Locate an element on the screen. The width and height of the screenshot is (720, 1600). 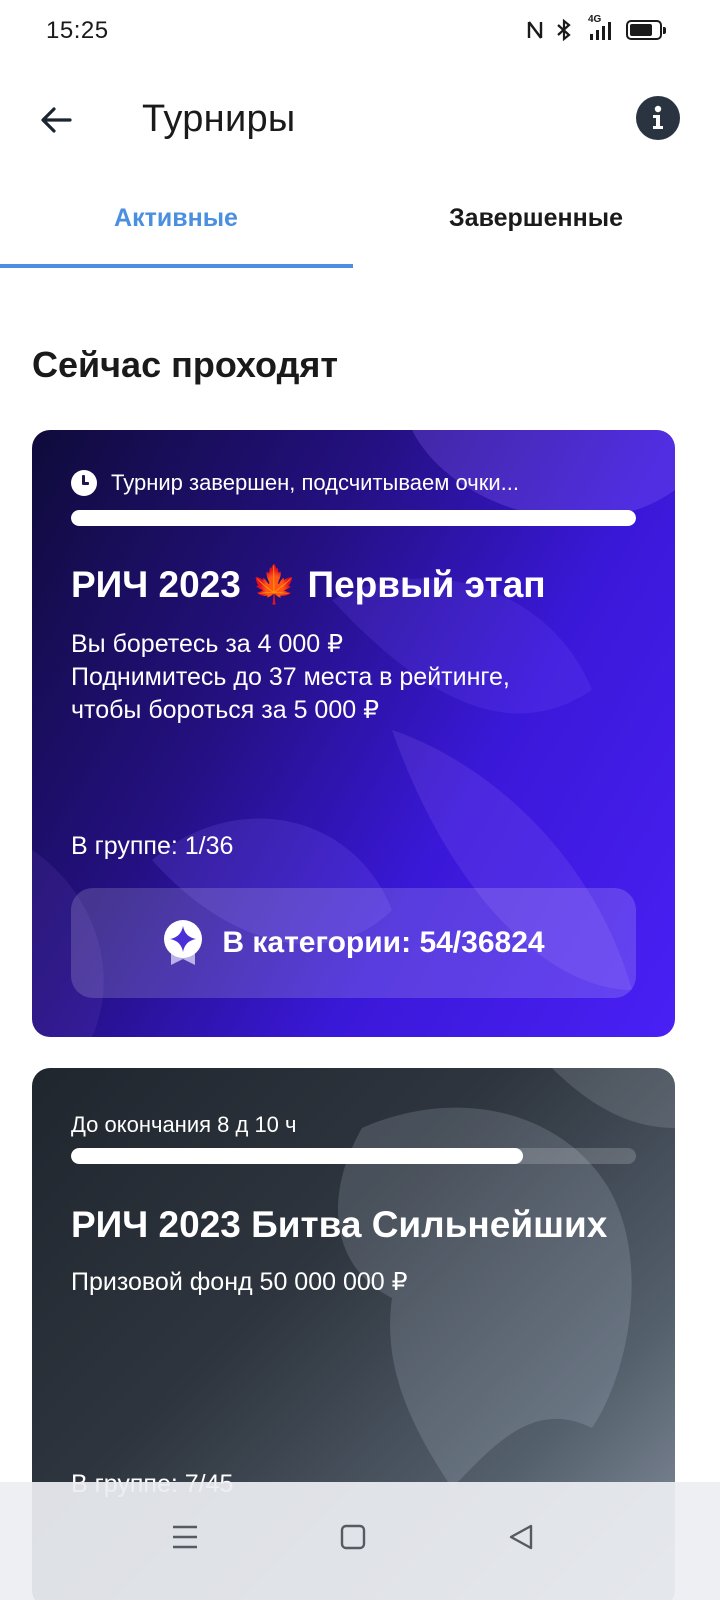
battery-icon is located at coordinates (646, 30).